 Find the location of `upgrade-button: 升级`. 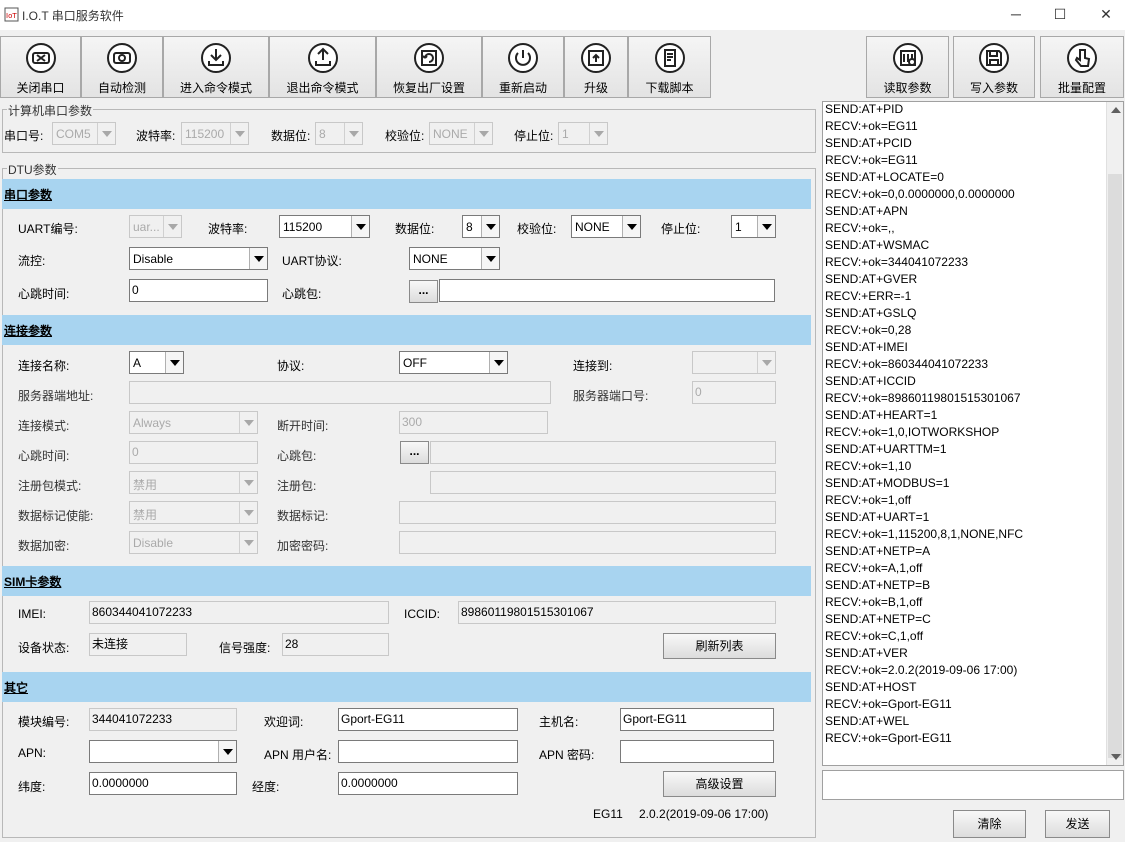

upgrade-button: 升级 is located at coordinates (596, 67).